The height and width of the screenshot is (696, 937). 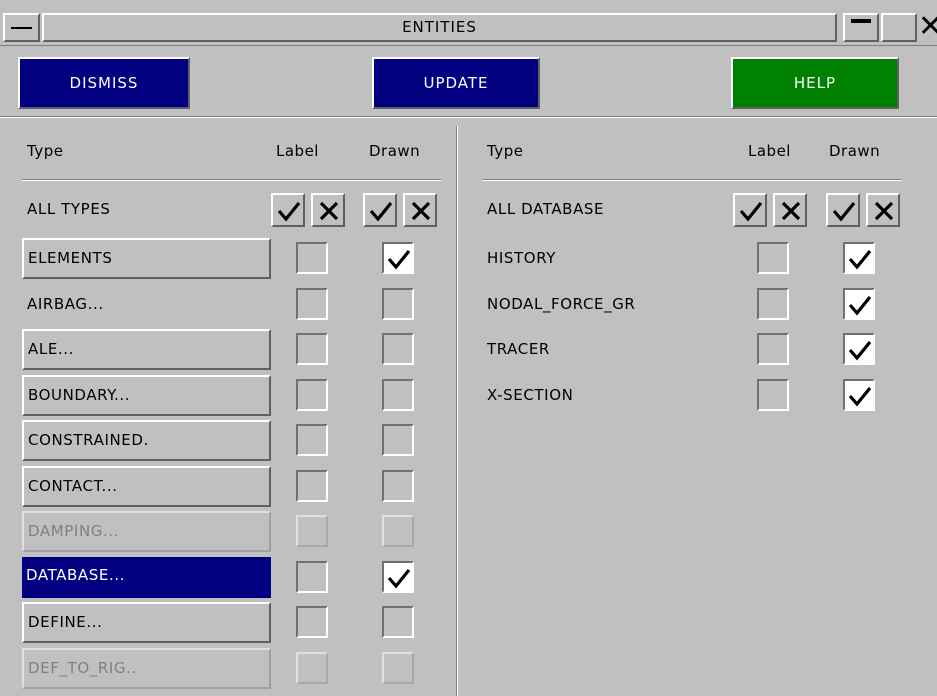 I want to click on label-checkbox-airbag, so click(x=312, y=303).